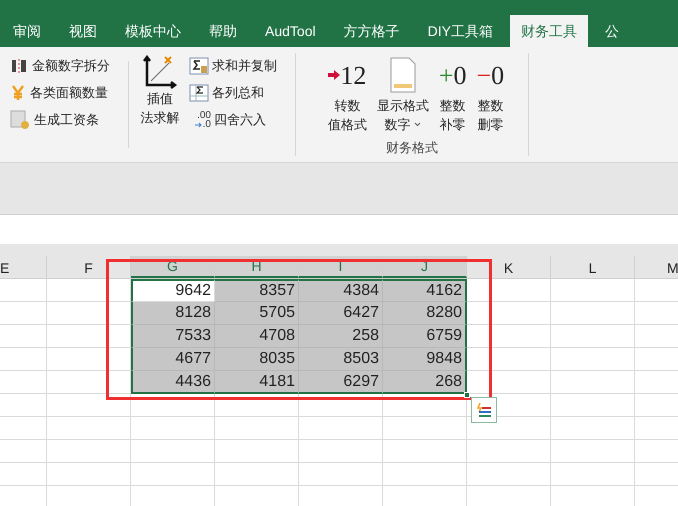 The height and width of the screenshot is (506, 678). Describe the element at coordinates (257, 290) in the screenshot. I see `table-cell: 8357` at that location.